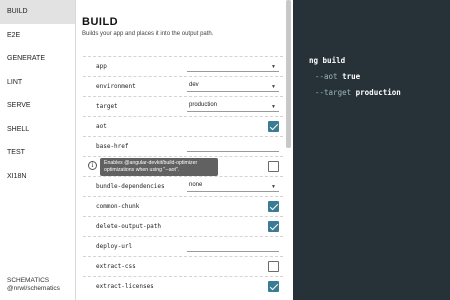  I want to click on command-flag-aot: --aot, so click(326, 76).